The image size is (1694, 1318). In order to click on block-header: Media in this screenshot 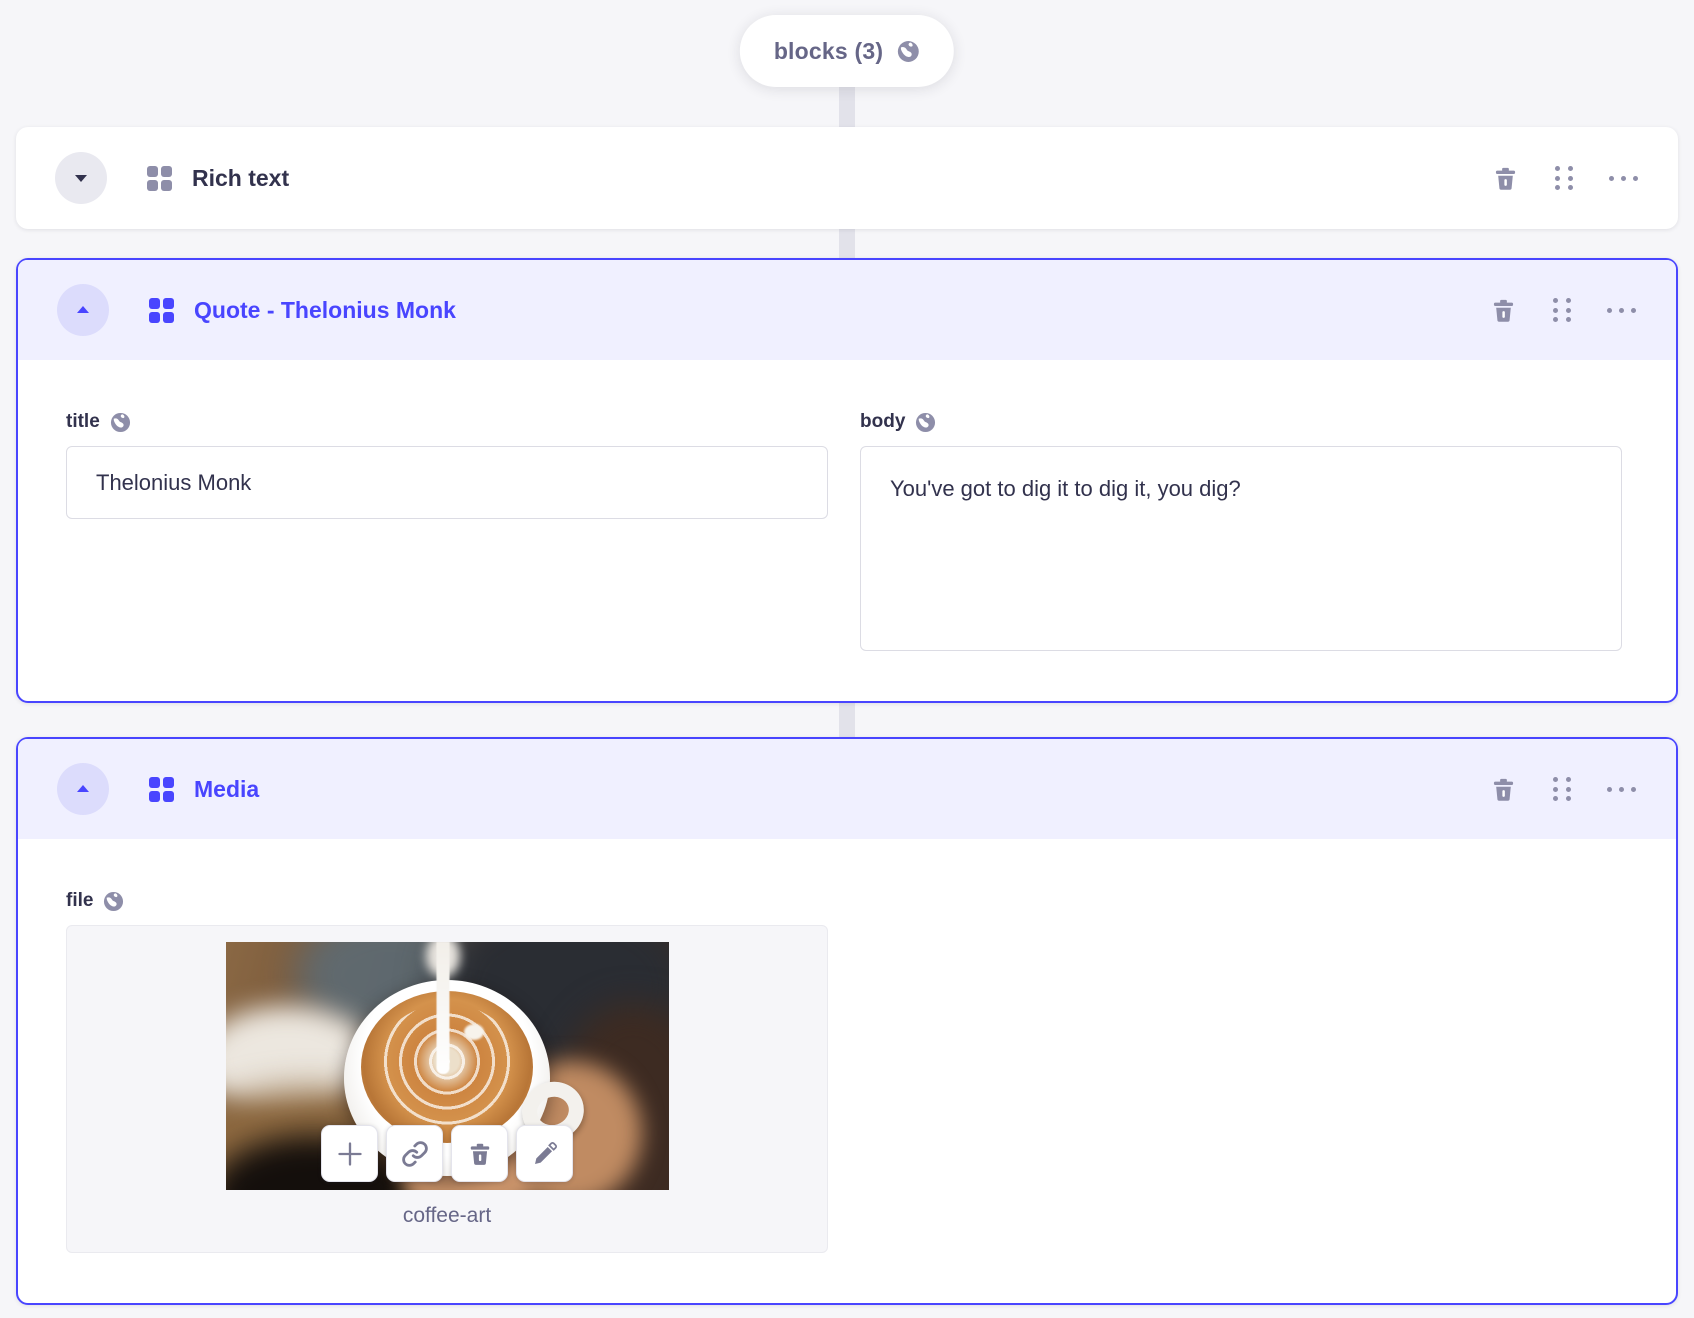, I will do `click(847, 789)`.